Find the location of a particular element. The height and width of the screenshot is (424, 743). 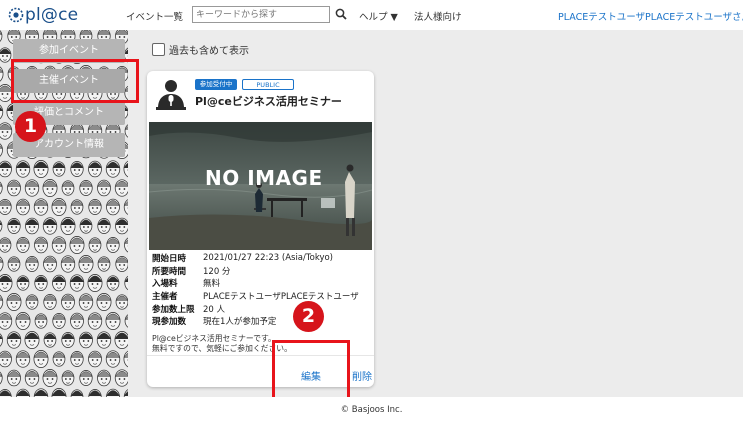

info-row-participants: 現参加数 現在1人が参加予定 is located at coordinates (255, 321).